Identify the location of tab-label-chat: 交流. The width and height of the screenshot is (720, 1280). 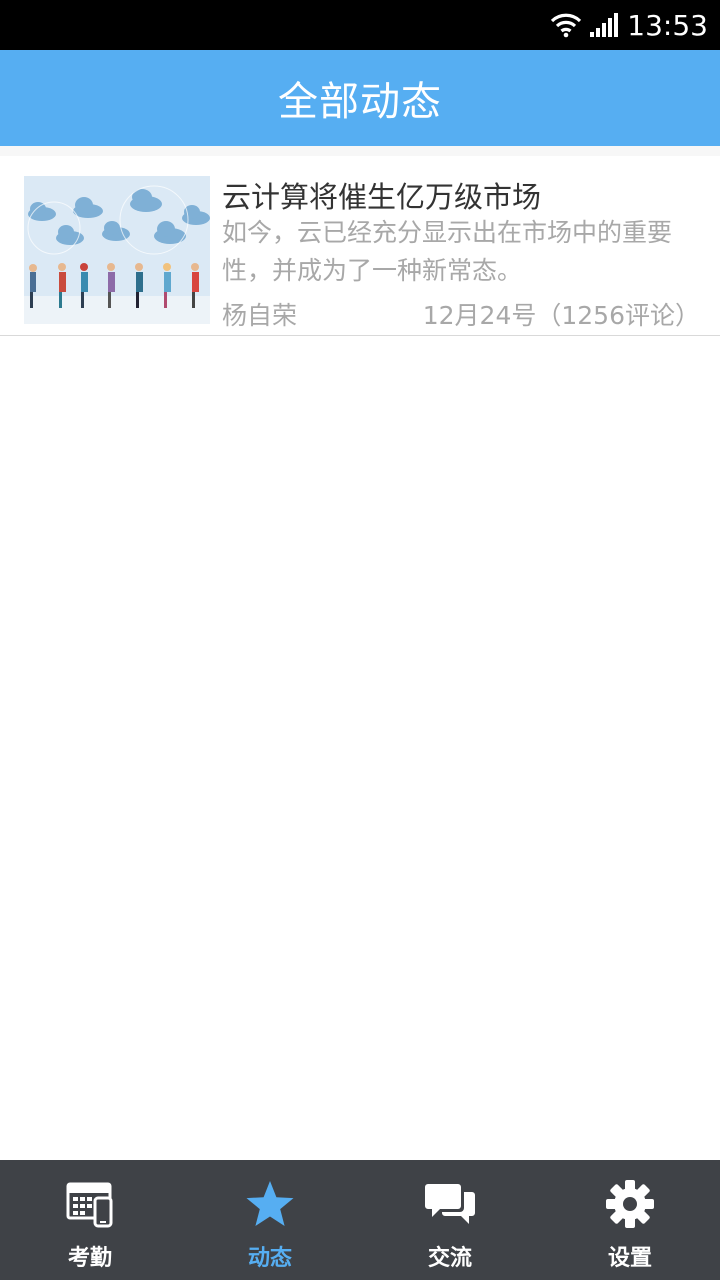
(449, 1258).